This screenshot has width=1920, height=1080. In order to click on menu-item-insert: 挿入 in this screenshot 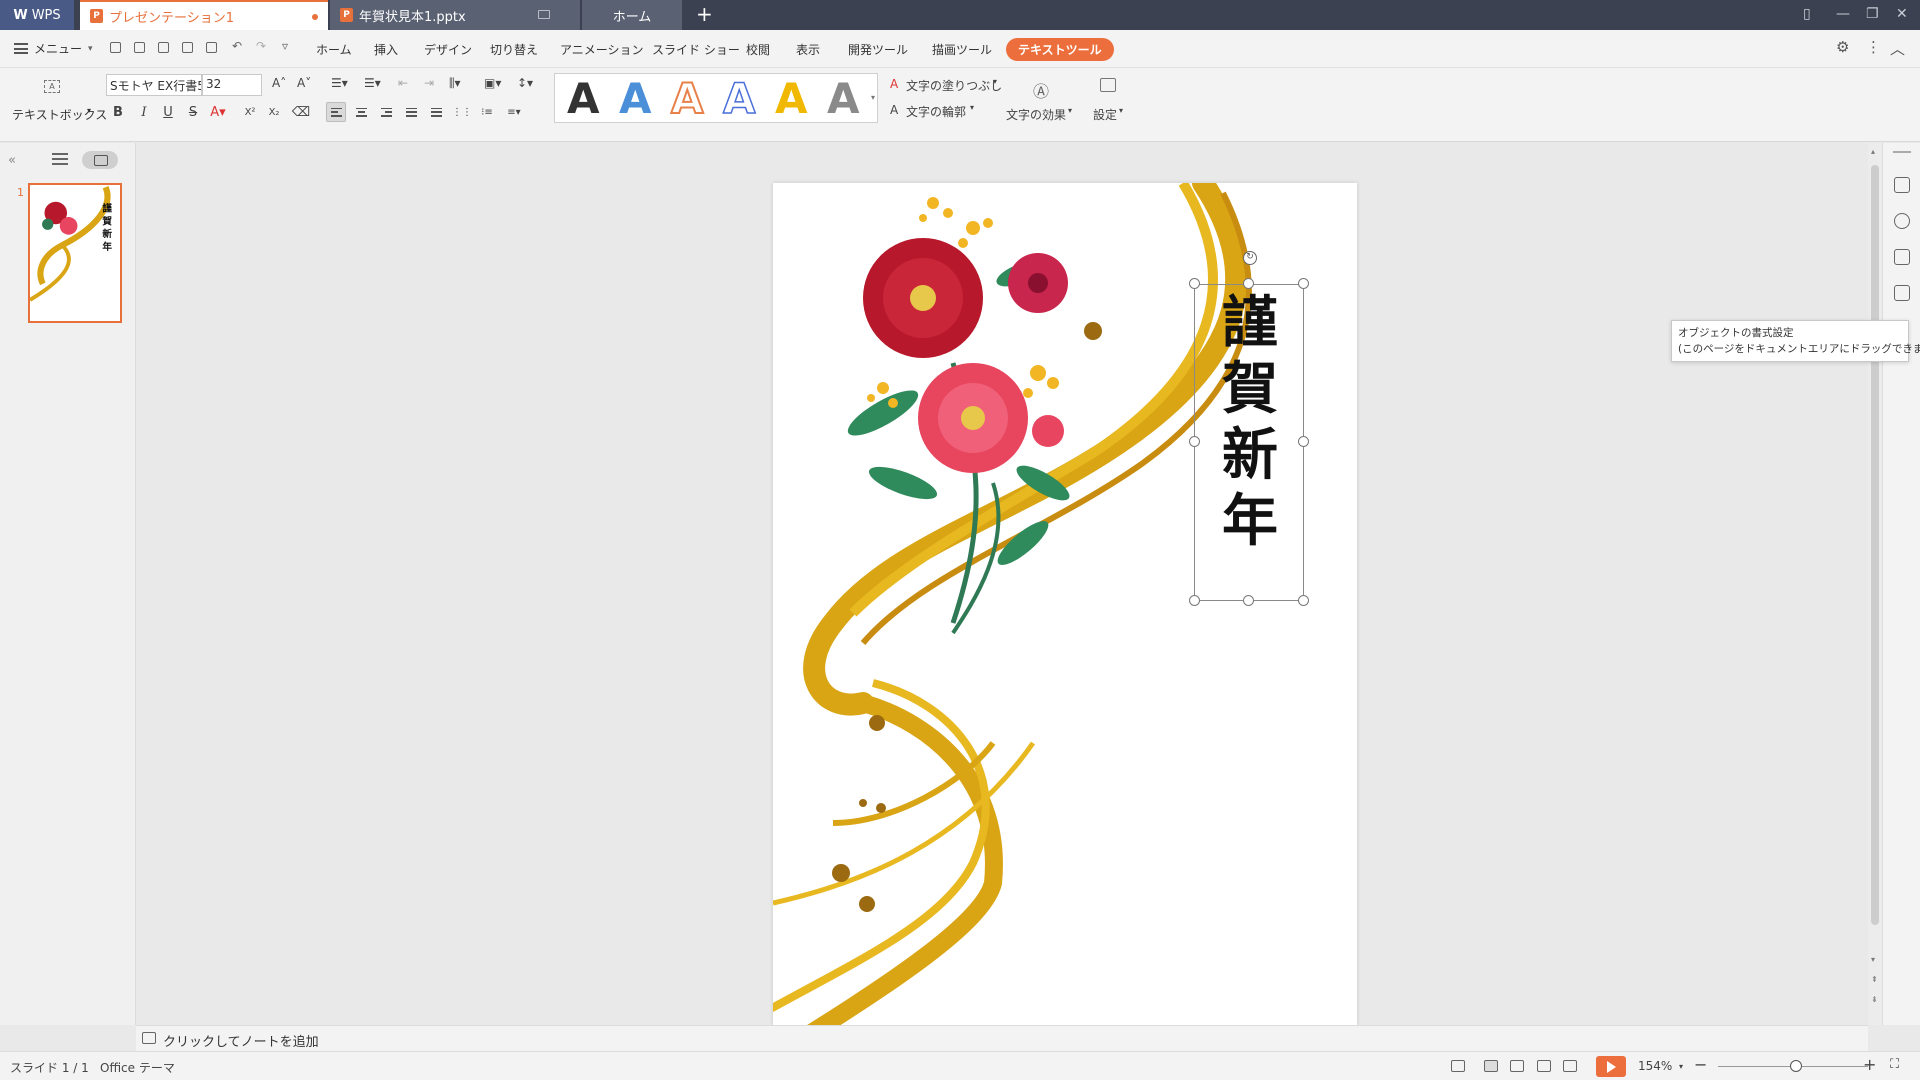, I will do `click(386, 49)`.